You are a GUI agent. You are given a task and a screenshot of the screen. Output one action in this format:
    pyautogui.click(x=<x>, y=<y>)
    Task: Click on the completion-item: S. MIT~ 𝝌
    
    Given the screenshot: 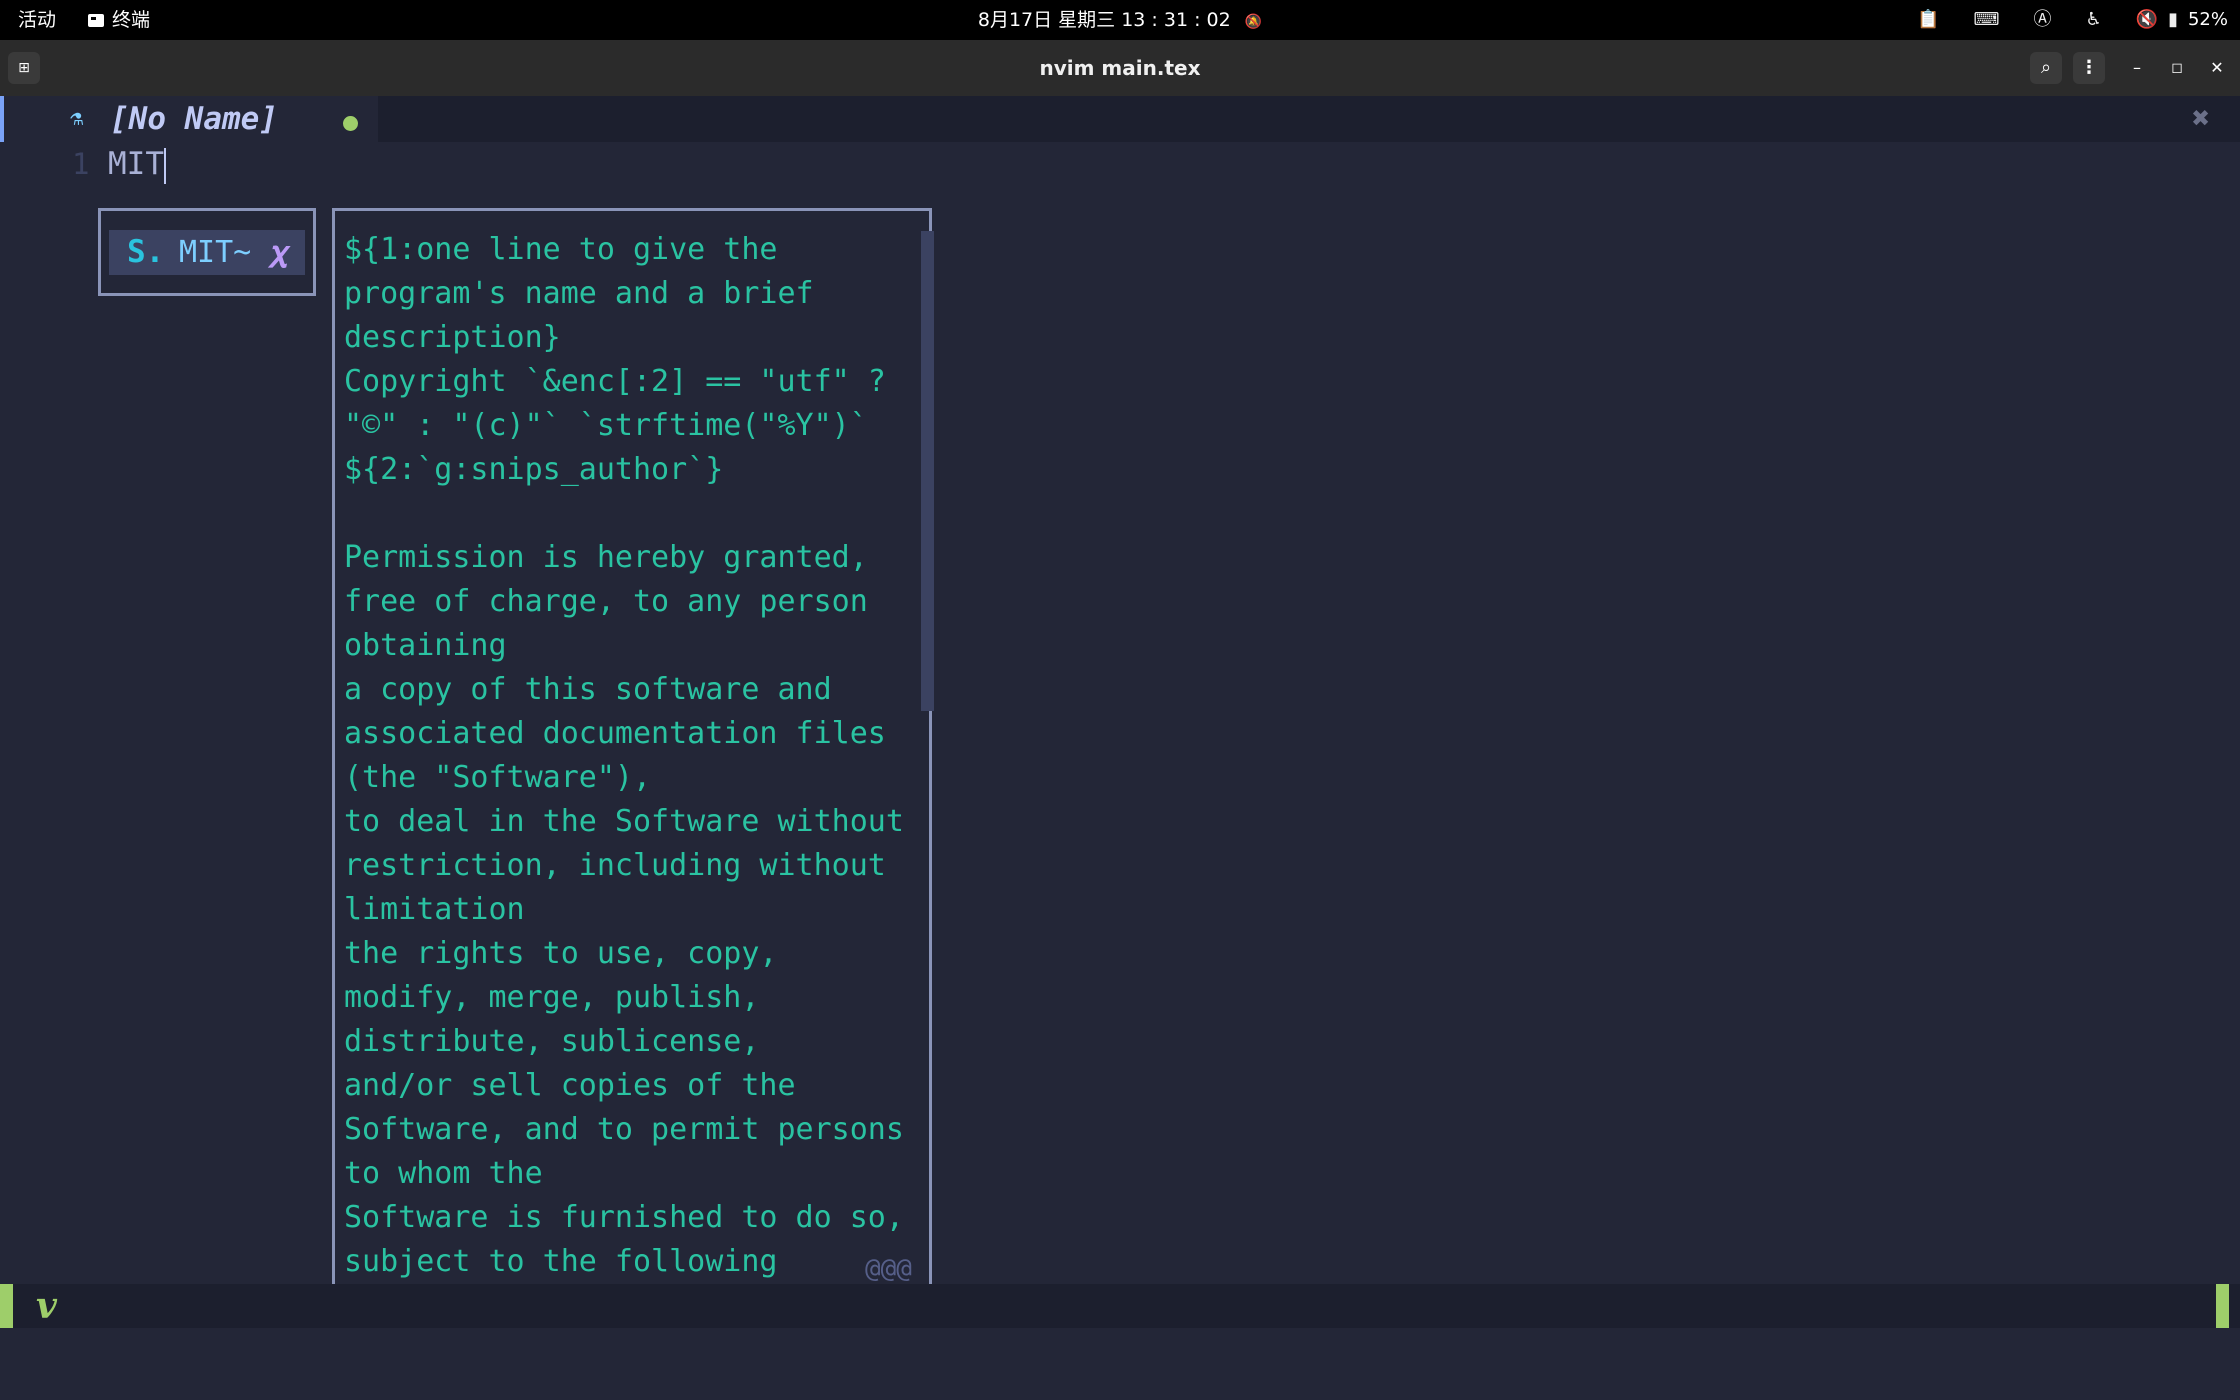 What is the action you would take?
    pyautogui.click(x=207, y=252)
    